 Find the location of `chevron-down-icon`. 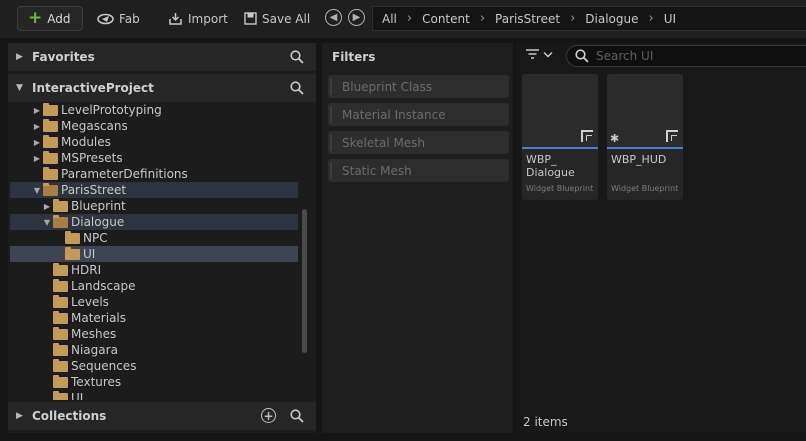

chevron-down-icon is located at coordinates (548, 54).